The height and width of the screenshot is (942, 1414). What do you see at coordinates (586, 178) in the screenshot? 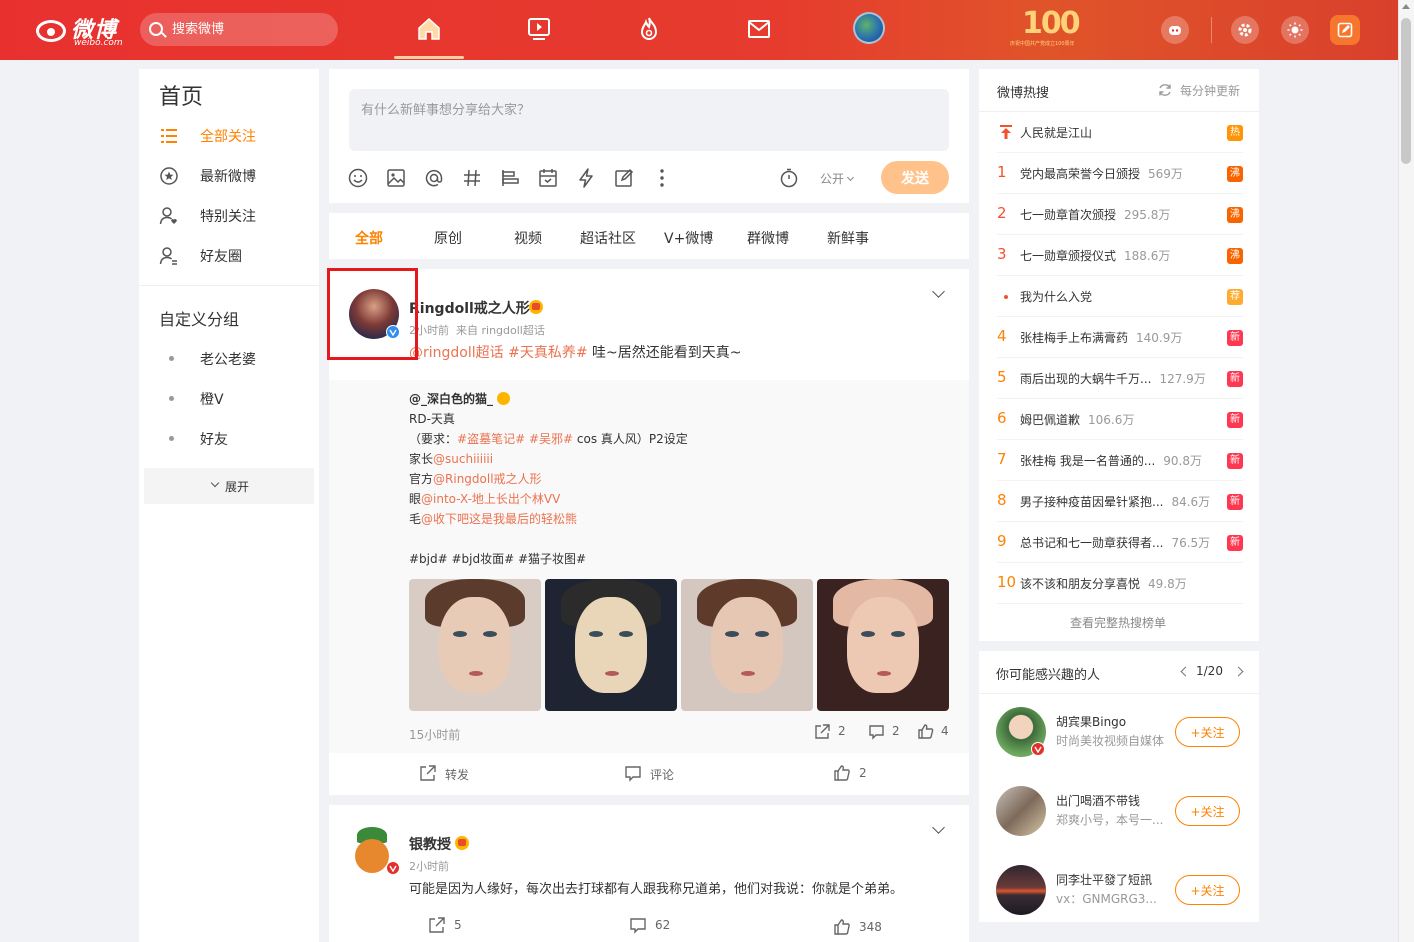
I see `lightning-icon` at bounding box center [586, 178].